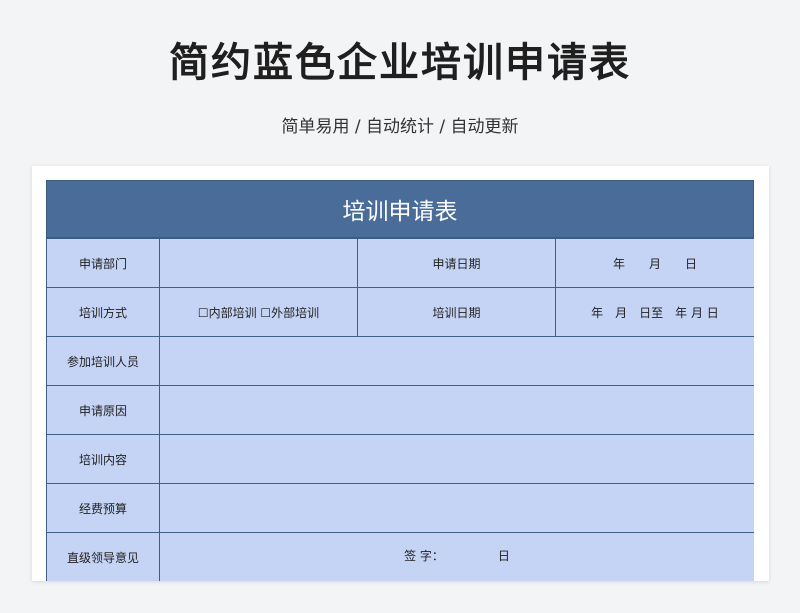  I want to click on supervisor-opinion-cell: 签 字： 日, so click(456, 556).